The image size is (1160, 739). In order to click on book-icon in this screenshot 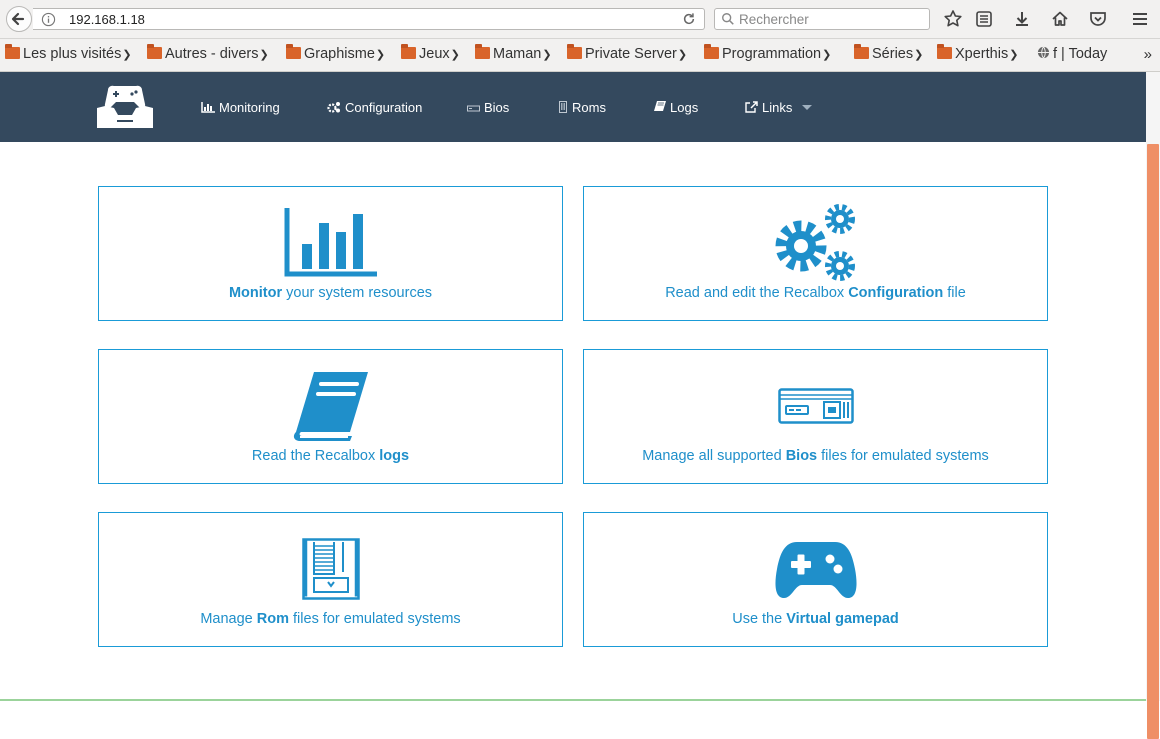, I will do `click(660, 106)`.